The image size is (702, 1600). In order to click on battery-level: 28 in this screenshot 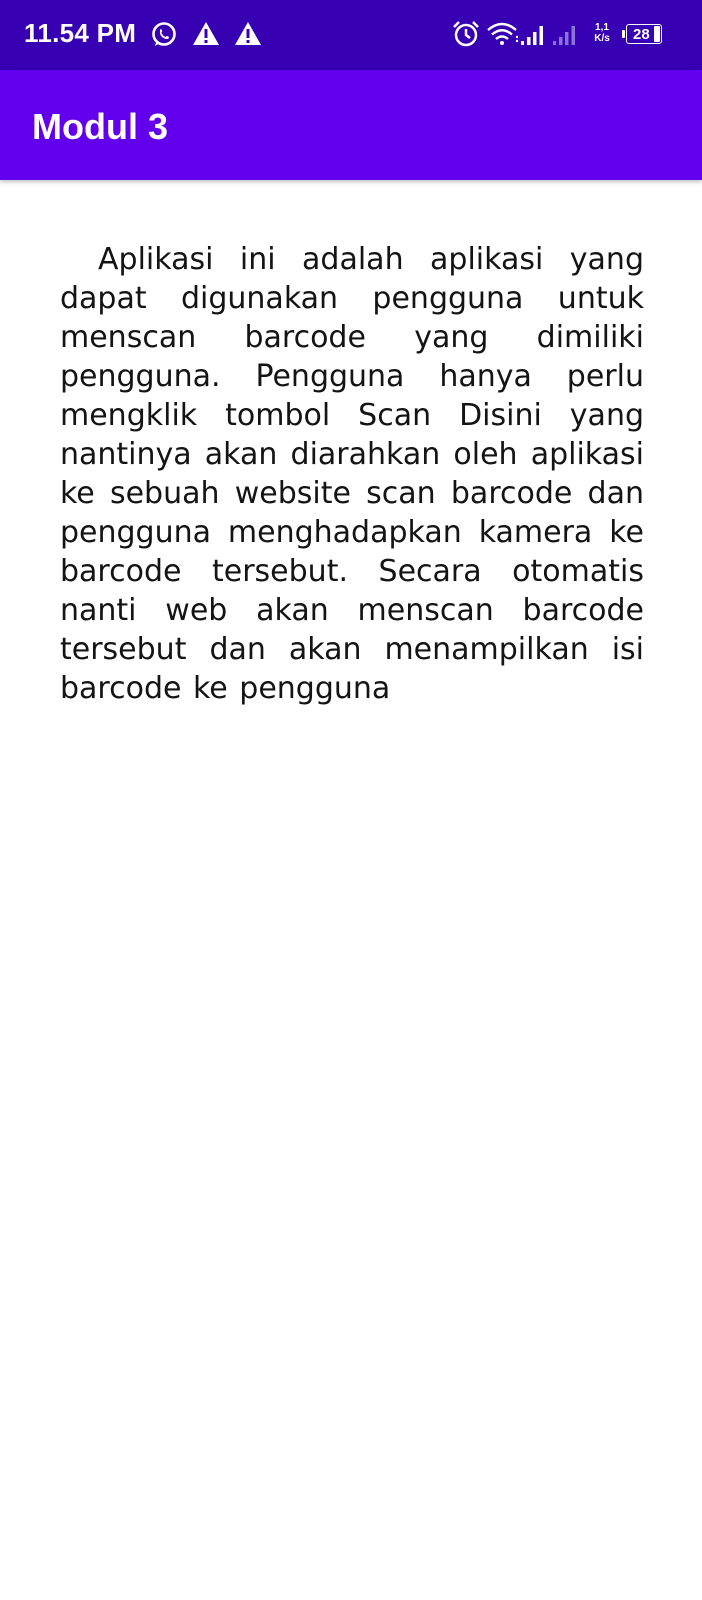, I will do `click(641, 34)`.